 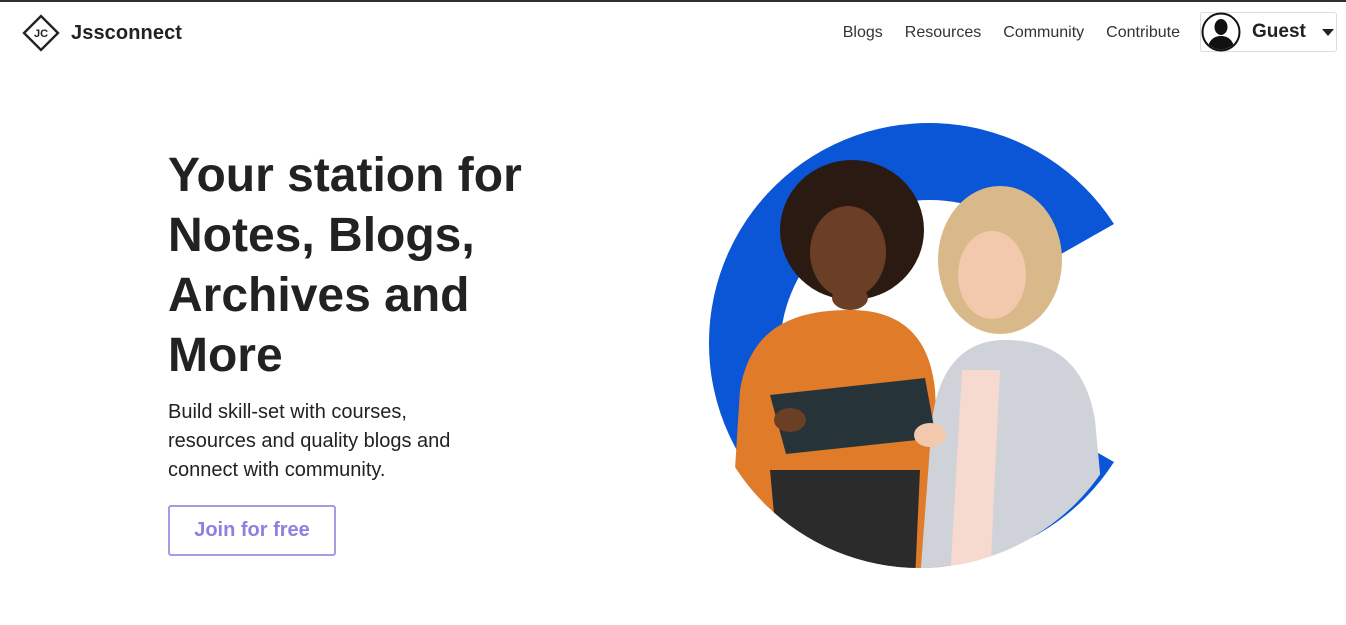 What do you see at coordinates (1327, 32) in the screenshot?
I see `caret-down-icon` at bounding box center [1327, 32].